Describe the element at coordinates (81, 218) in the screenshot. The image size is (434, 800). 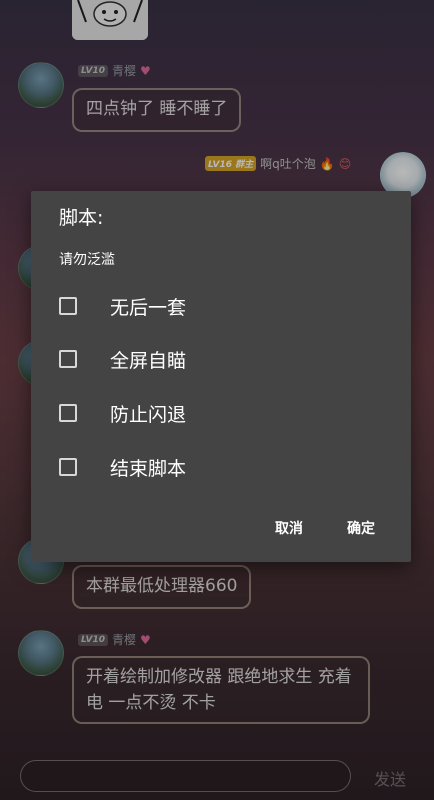
I see `dialog-title: 脚本:` at that location.